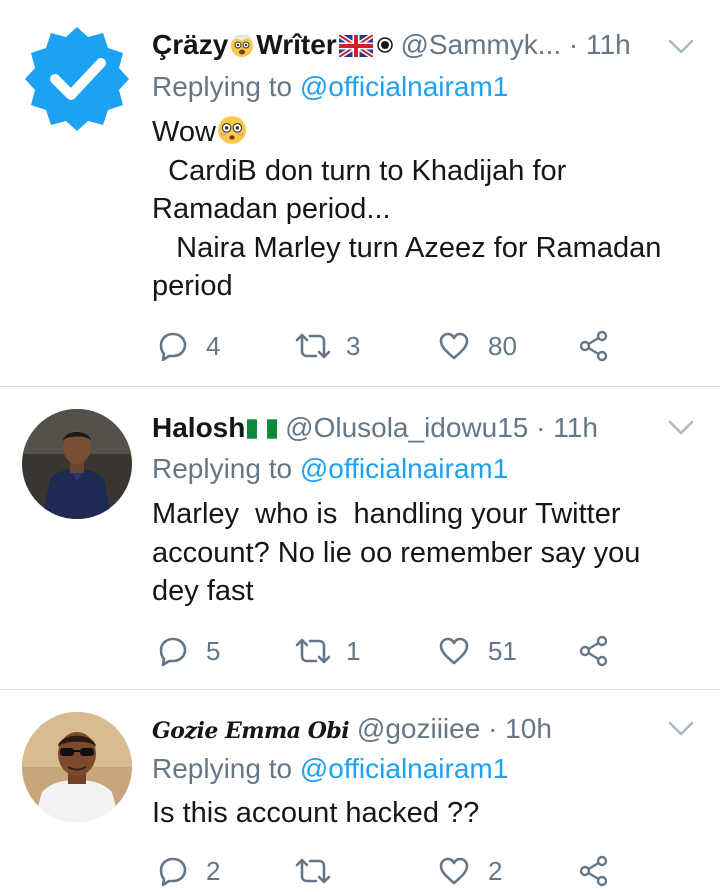 Image resolution: width=720 pixels, height=892 pixels. What do you see at coordinates (421, 871) in the screenshot?
I see `action-bar: 2 2` at bounding box center [421, 871].